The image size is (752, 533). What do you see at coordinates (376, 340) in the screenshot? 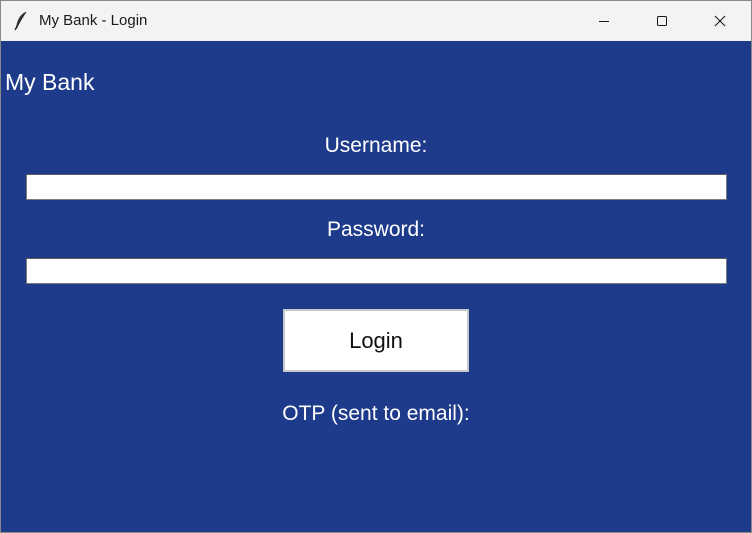
I see `login-button: Login` at bounding box center [376, 340].